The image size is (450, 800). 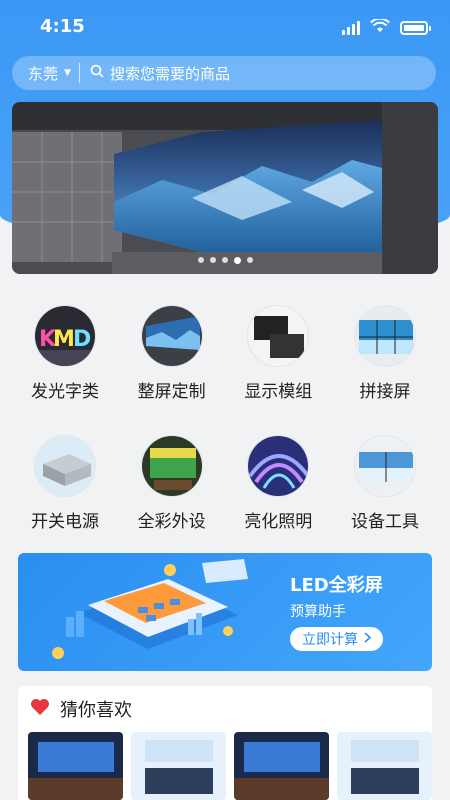 I want to click on display-module-icon, so click(x=278, y=336).